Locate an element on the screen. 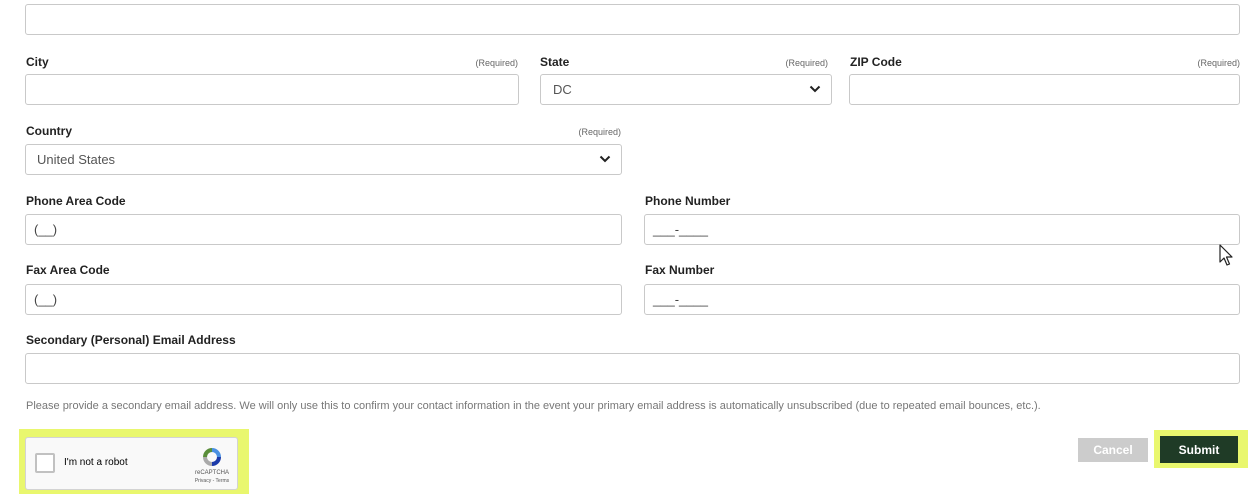  country-selected-value: United States is located at coordinates (76, 159).